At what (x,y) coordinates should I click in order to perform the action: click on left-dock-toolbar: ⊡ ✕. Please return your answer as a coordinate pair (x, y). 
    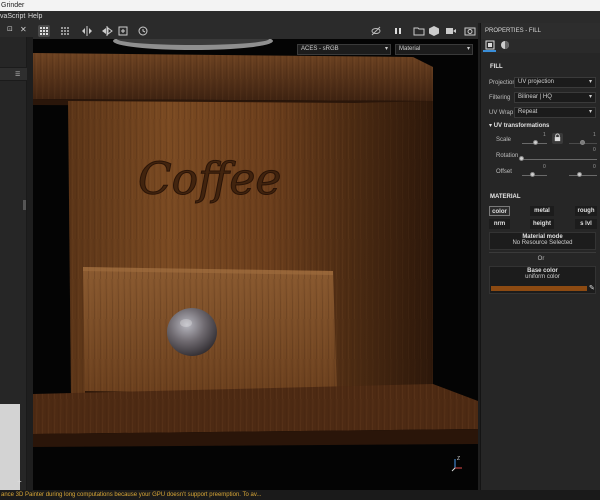
    Looking at the image, I should click on (16, 30).